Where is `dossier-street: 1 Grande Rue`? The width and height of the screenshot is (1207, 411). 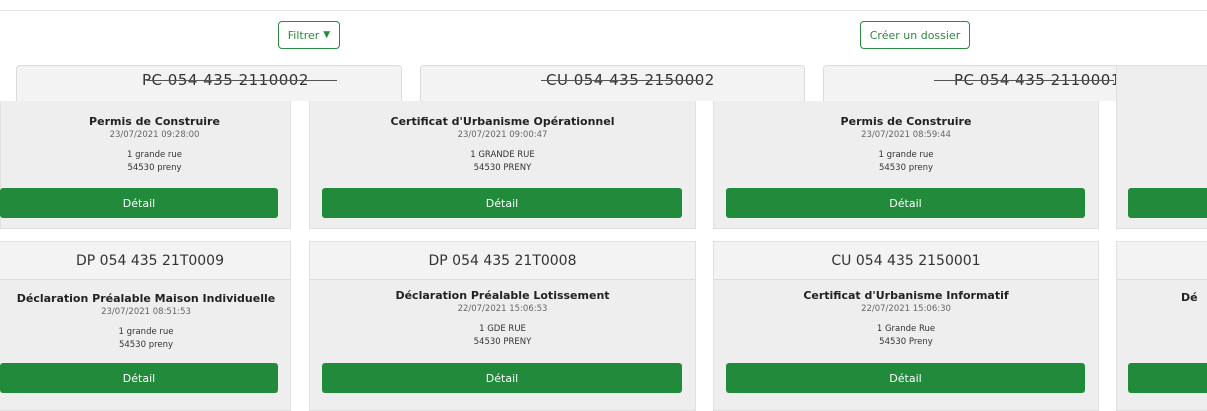 dossier-street: 1 Grande Rue is located at coordinates (906, 329).